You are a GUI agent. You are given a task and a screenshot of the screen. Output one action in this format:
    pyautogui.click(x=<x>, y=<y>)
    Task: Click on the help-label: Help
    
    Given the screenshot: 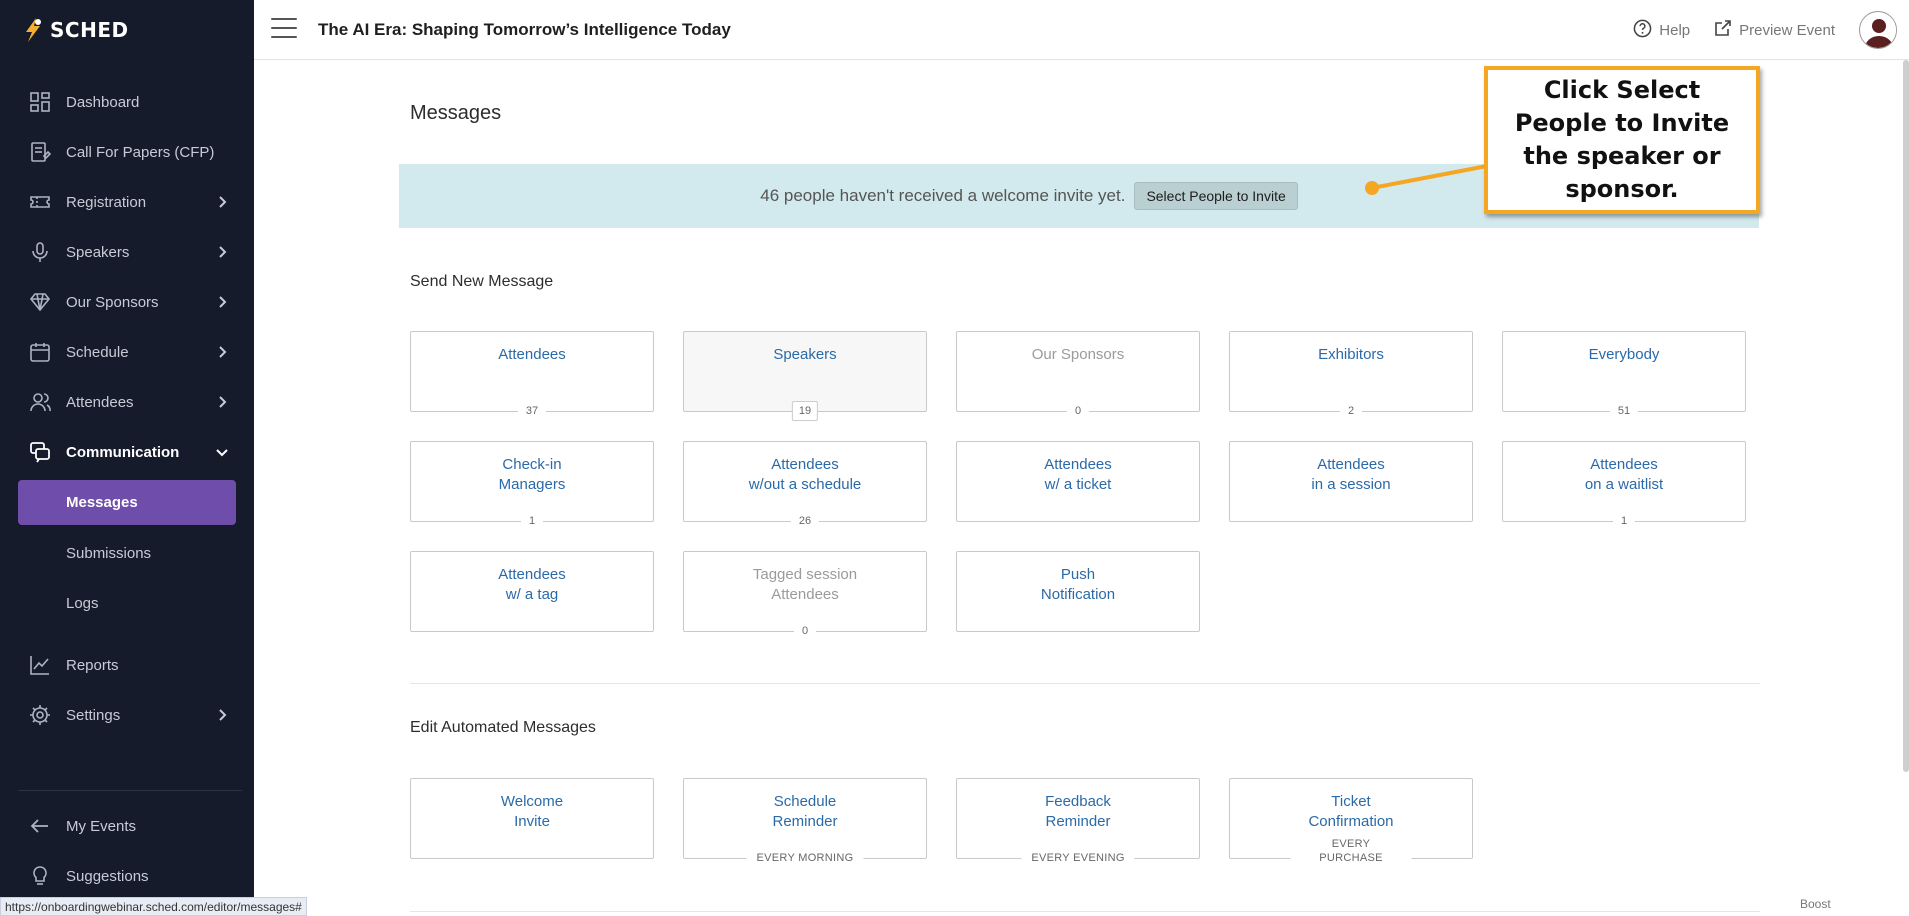 What is the action you would take?
    pyautogui.click(x=1675, y=30)
    